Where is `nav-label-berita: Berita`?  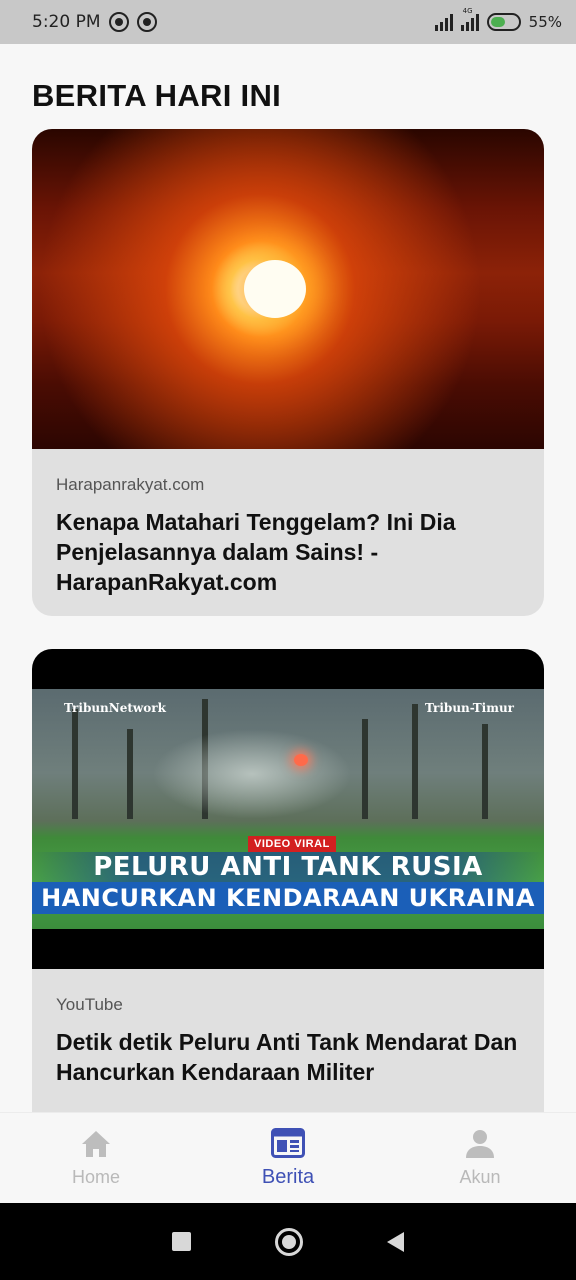 nav-label-berita: Berita is located at coordinates (288, 1176).